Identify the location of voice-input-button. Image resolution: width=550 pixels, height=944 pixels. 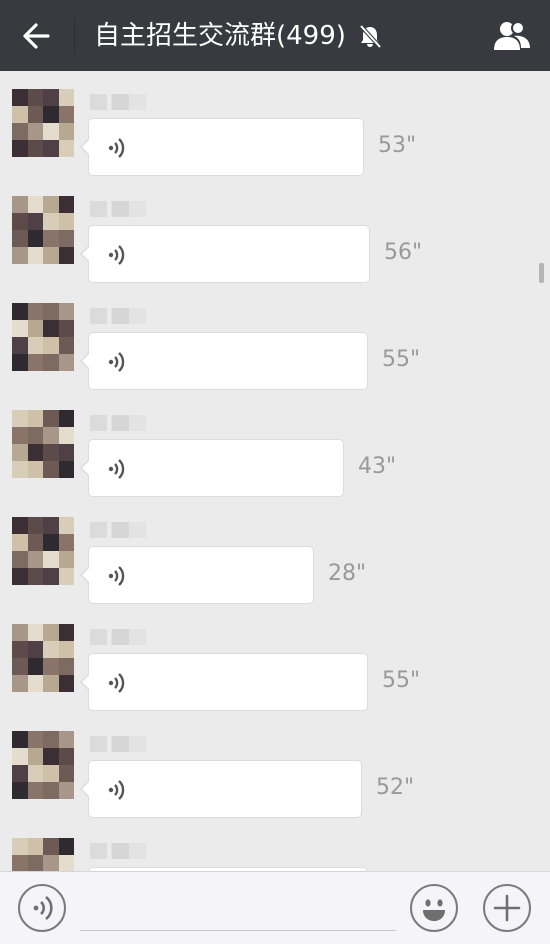
(42, 908).